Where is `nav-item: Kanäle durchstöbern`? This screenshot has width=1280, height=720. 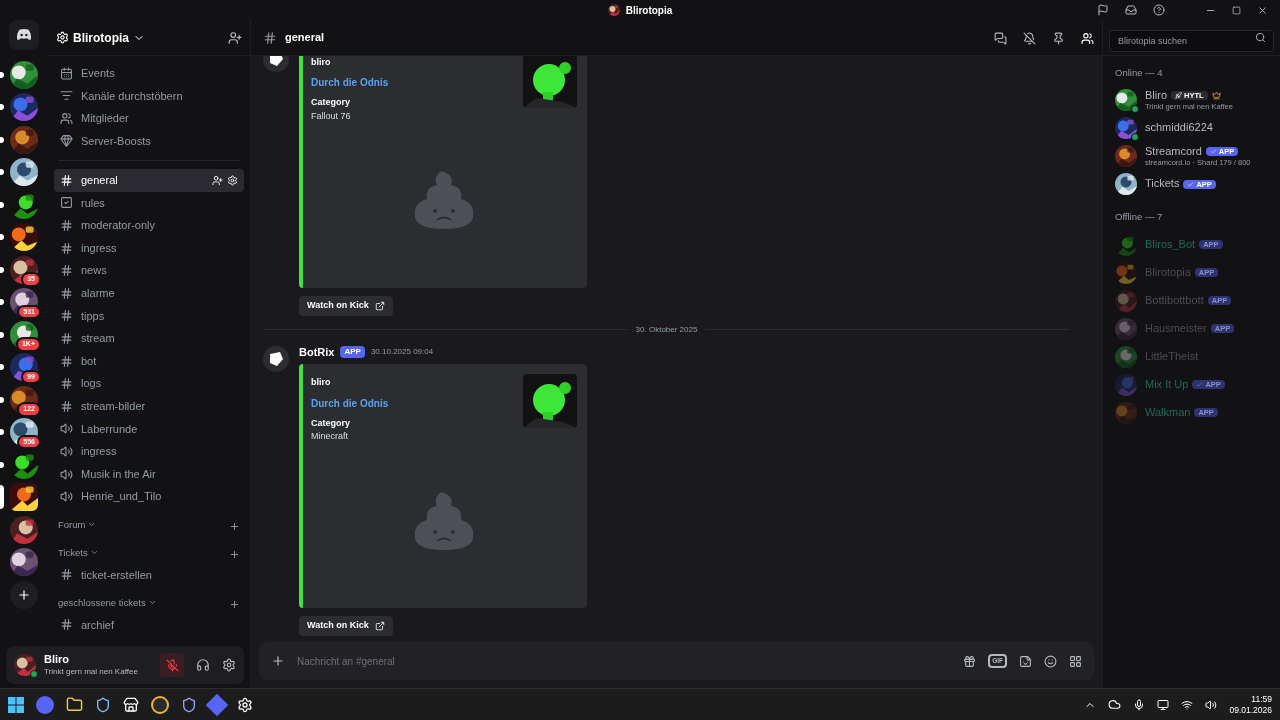
nav-item: Kanäle durchstöbern is located at coordinates (149, 95).